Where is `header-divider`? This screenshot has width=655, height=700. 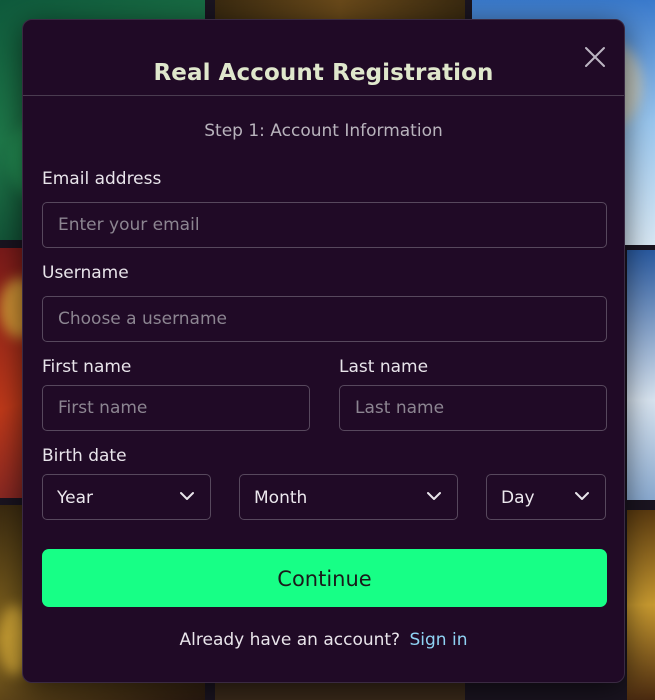
header-divider is located at coordinates (323, 95).